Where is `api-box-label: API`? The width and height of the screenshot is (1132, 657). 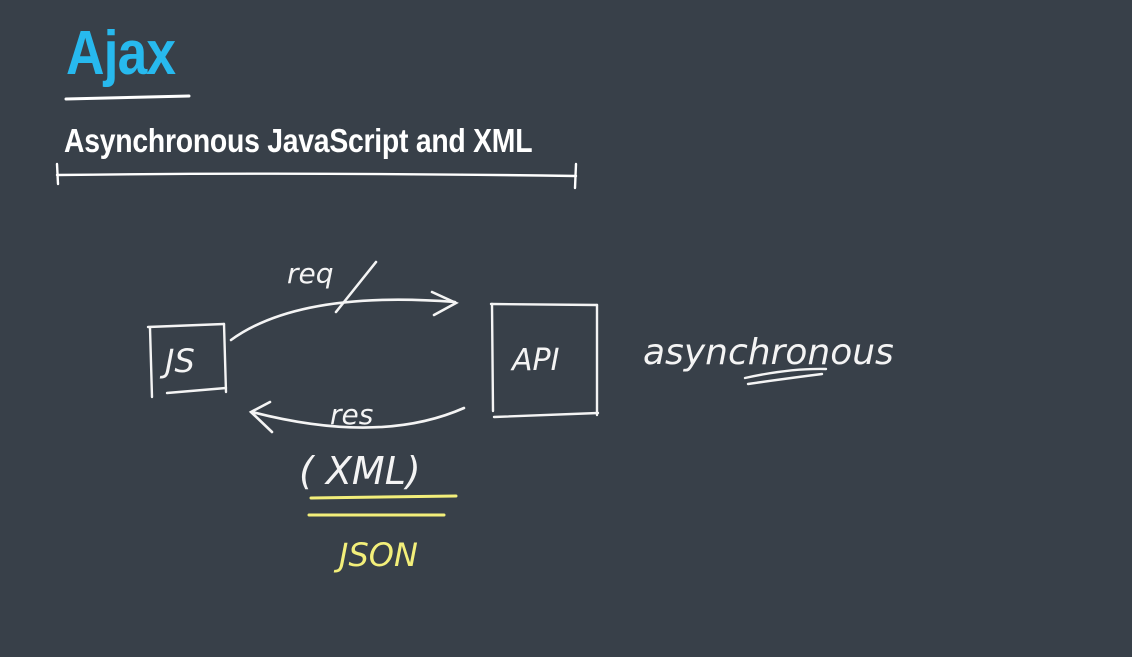
api-box-label: API is located at coordinates (535, 360).